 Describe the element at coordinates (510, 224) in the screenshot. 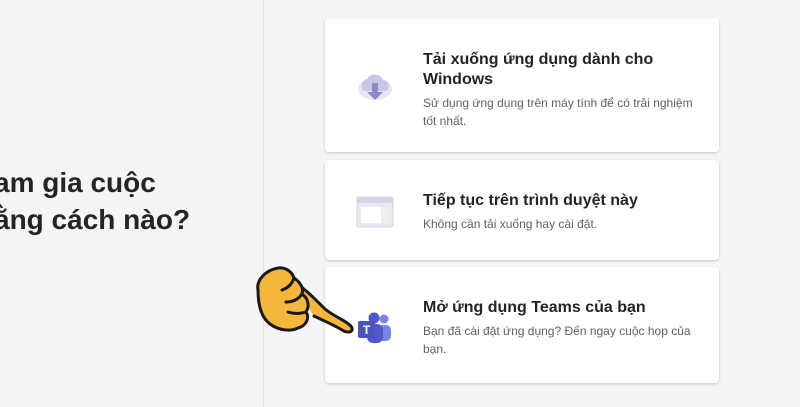

I see `continue-in-browser-description: Không cần tải xuống hay cài đặt.` at that location.